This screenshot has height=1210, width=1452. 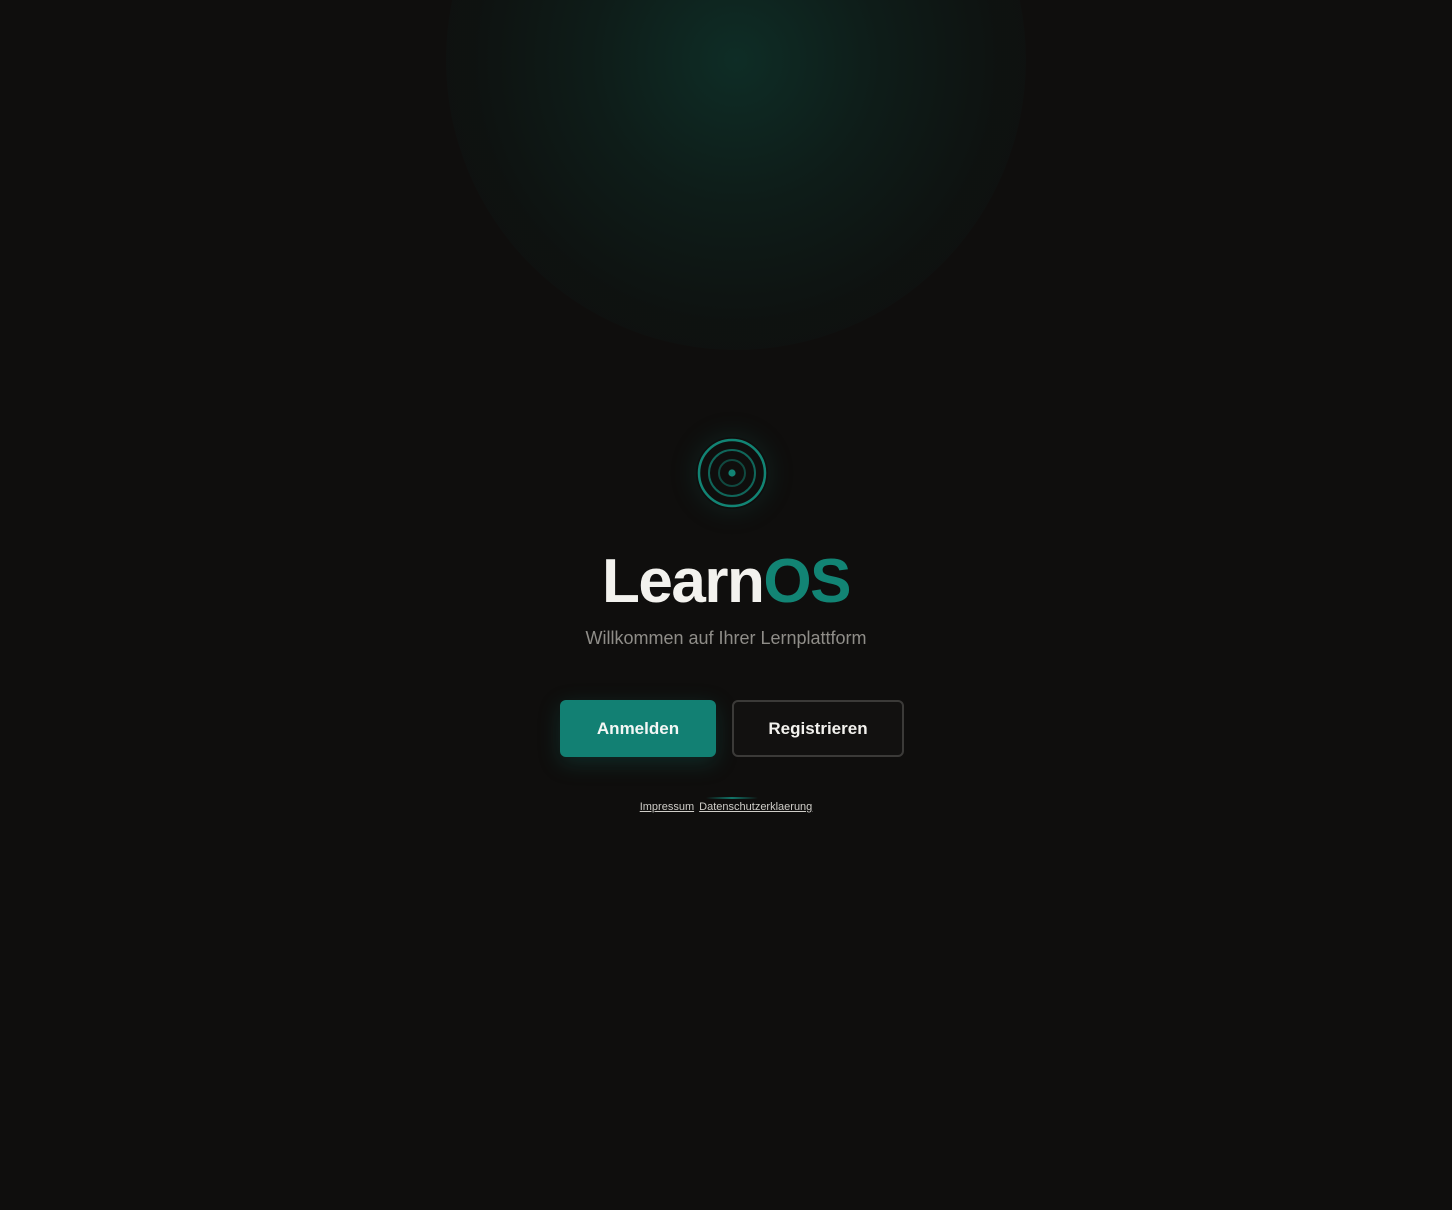 I want to click on privacy-link: Datenschutzerklaerung, so click(x=755, y=807).